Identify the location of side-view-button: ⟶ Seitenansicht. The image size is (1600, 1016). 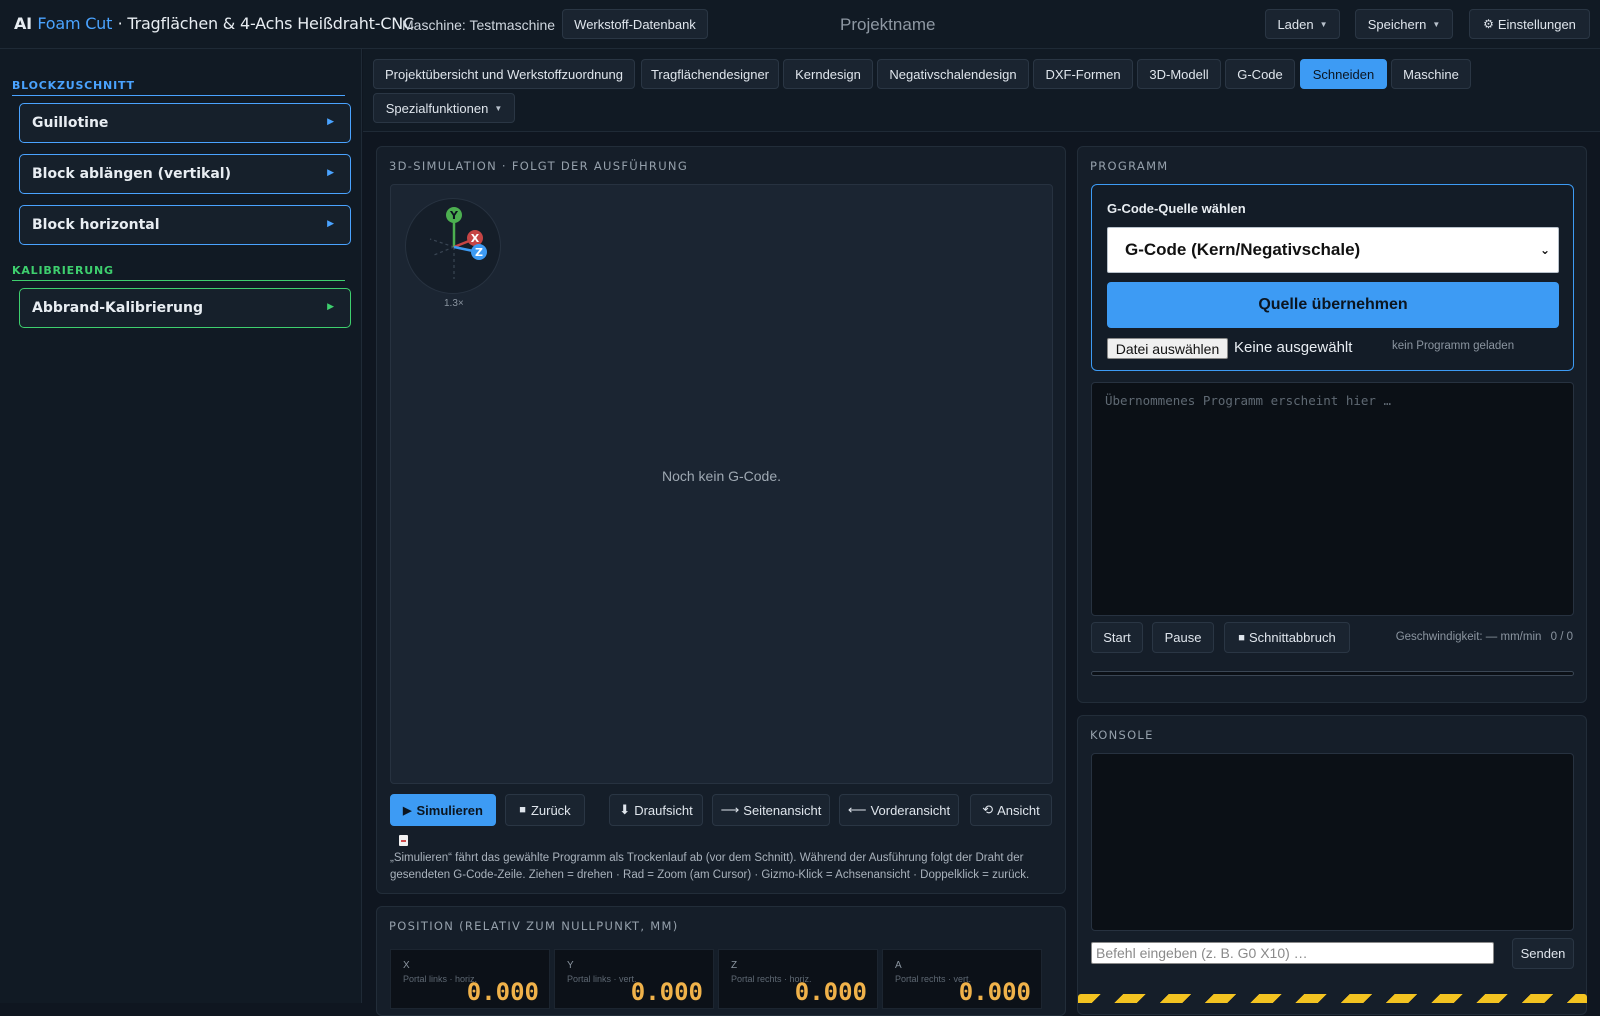
(771, 810).